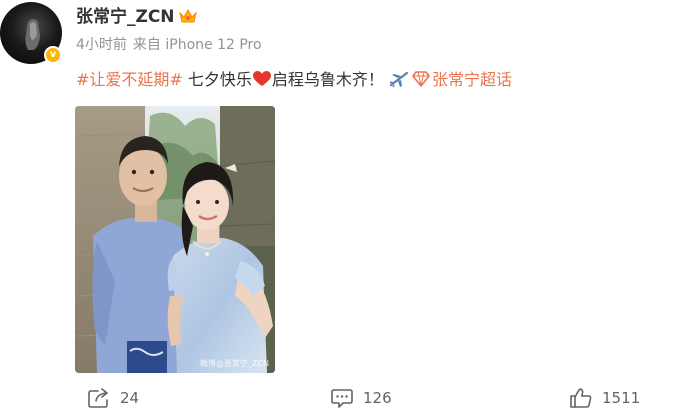 The image size is (700, 420). Describe the element at coordinates (53, 55) in the screenshot. I see `verified-badge-icon: v` at that location.